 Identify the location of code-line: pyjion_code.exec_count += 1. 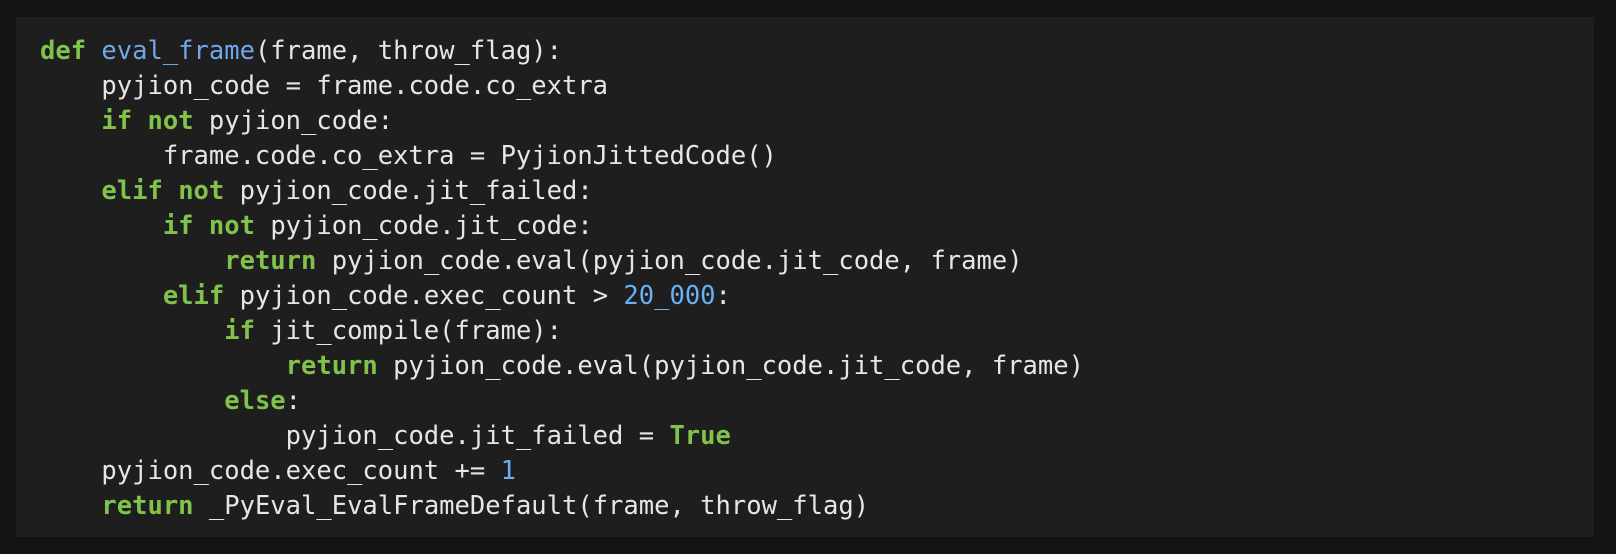
(817, 471).